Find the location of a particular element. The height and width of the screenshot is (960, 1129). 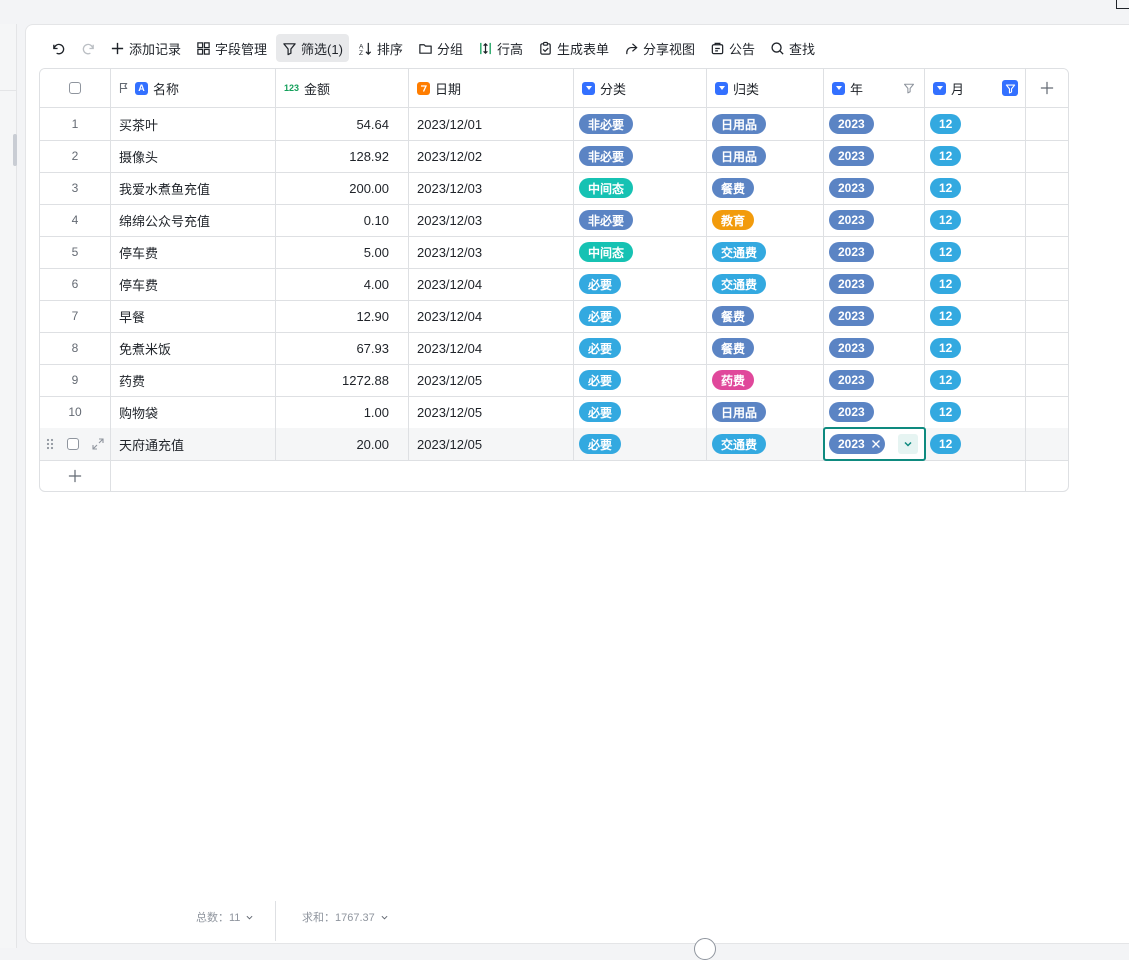

drag-handle-icon is located at coordinates (50, 444).